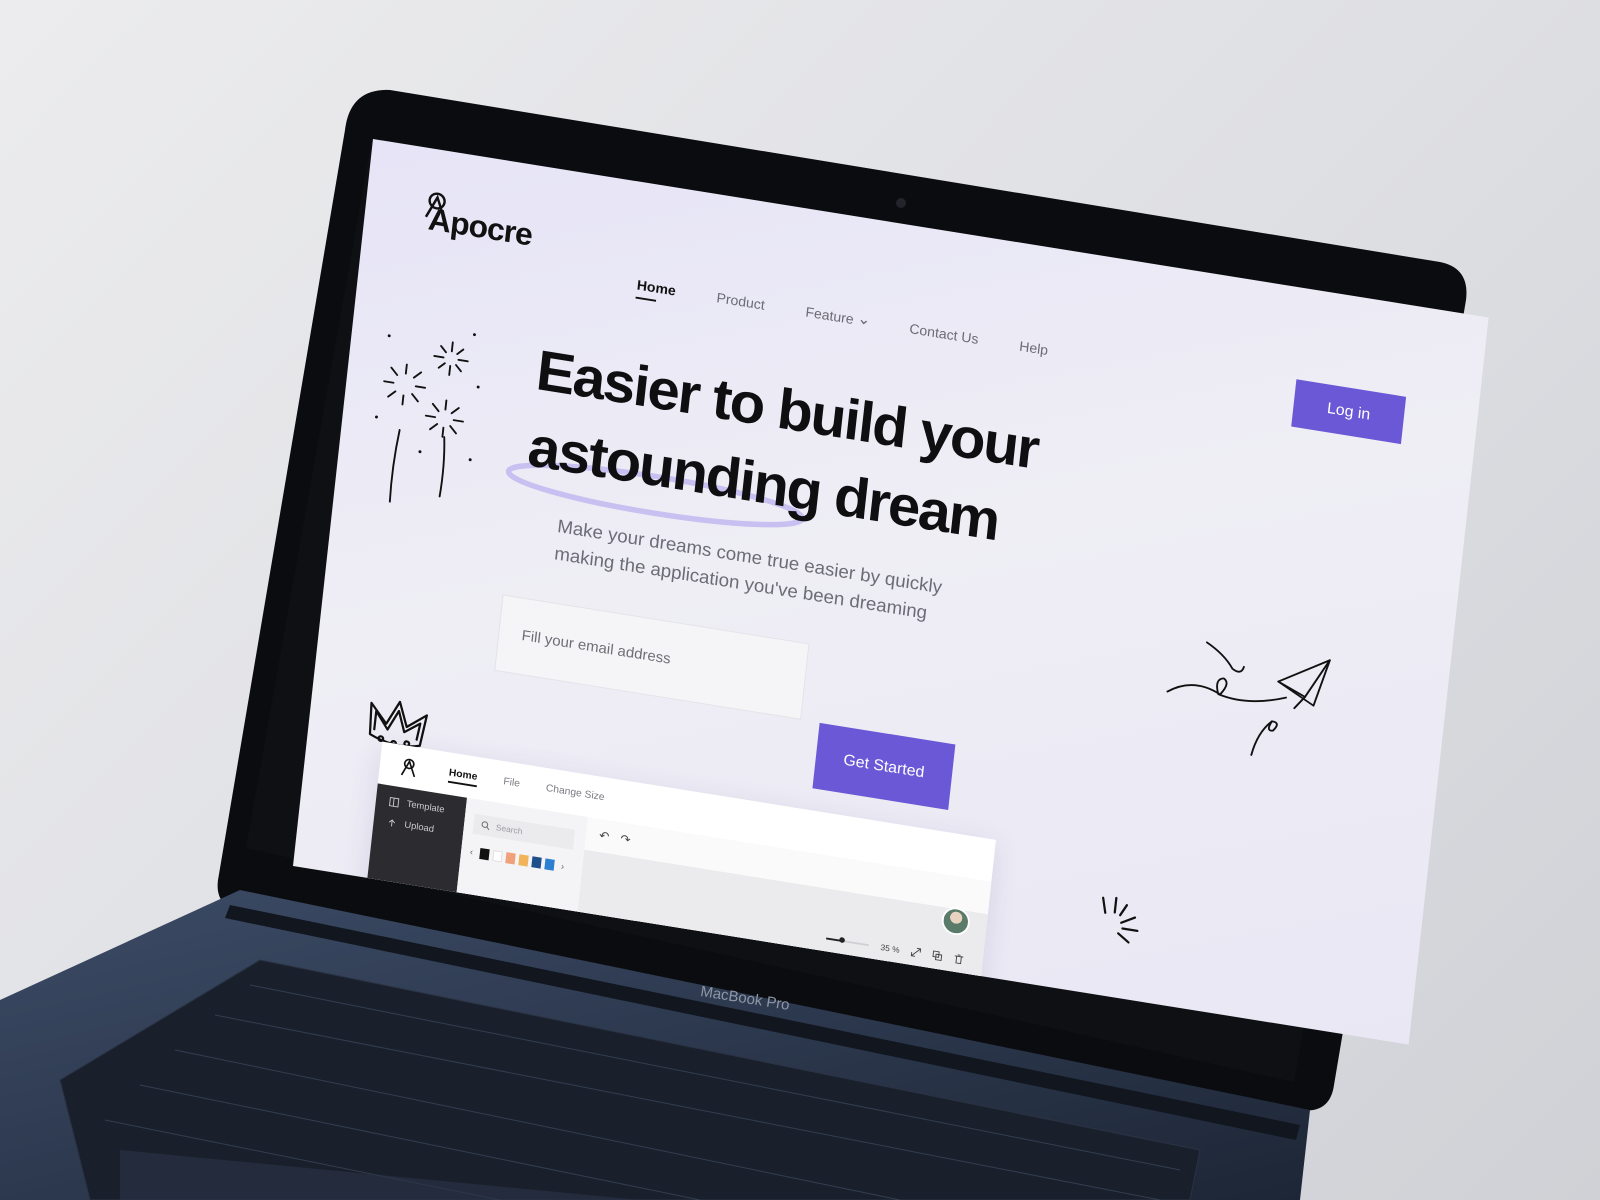  What do you see at coordinates (462, 777) in the screenshot?
I see `tab-home: Home` at bounding box center [462, 777].